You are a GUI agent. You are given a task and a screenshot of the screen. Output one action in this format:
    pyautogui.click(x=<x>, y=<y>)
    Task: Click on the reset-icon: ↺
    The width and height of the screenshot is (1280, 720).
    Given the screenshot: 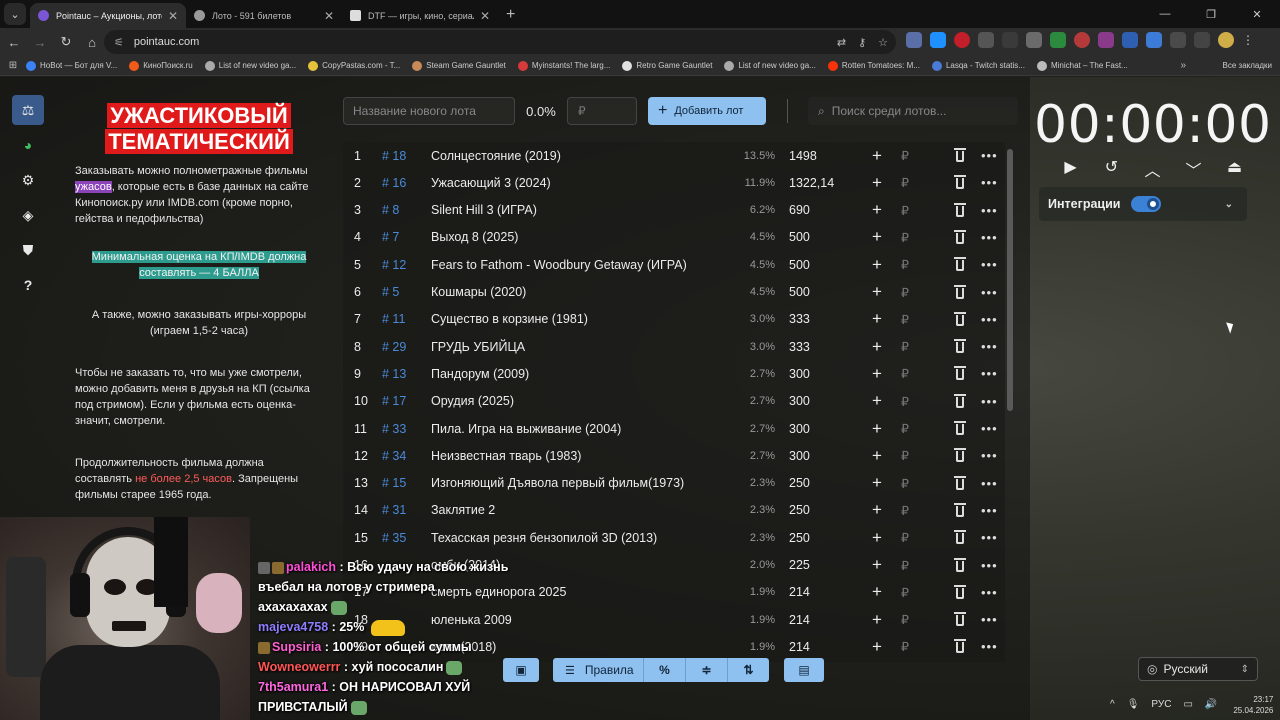 What is the action you would take?
    pyautogui.click(x=1111, y=169)
    